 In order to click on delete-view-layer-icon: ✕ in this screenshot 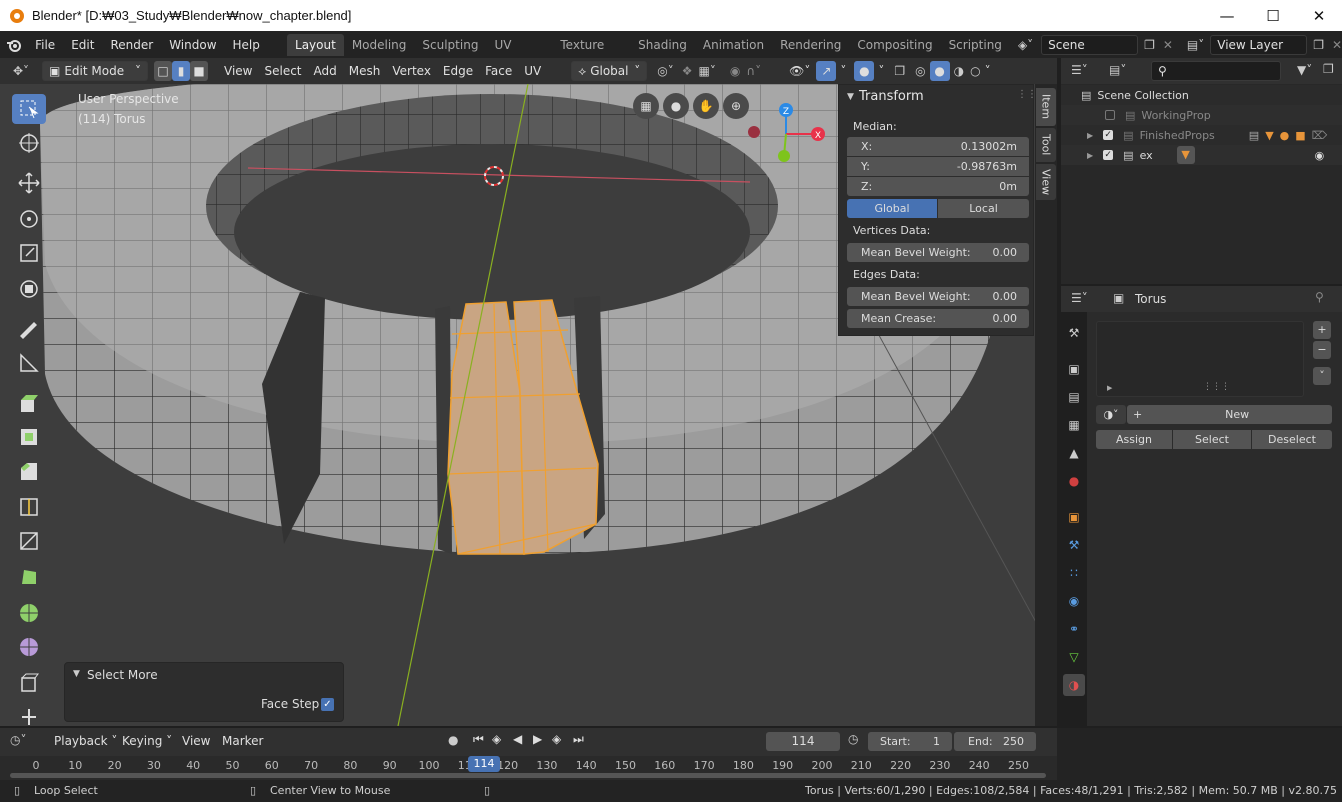, I will do `click(1337, 45)`.